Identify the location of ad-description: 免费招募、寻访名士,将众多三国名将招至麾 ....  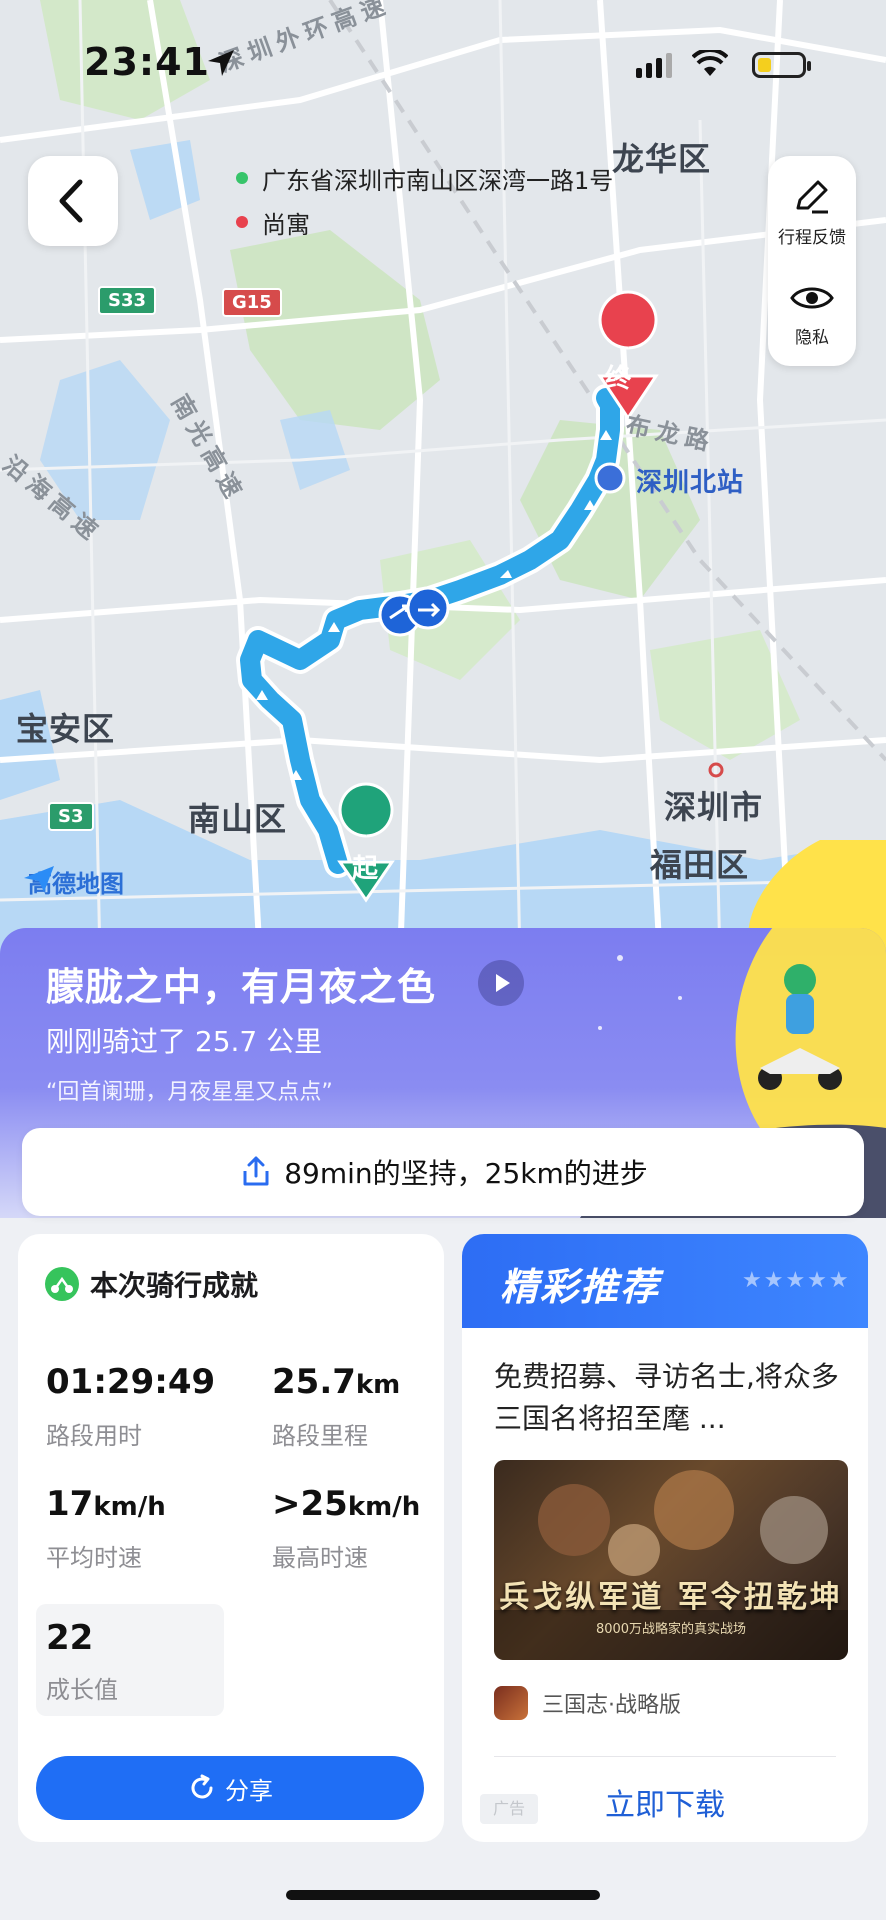
(666, 1397).